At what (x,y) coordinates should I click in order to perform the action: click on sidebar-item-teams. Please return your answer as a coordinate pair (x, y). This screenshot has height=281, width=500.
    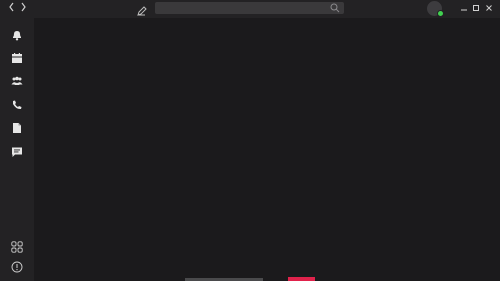
    Looking at the image, I should click on (17, 78).